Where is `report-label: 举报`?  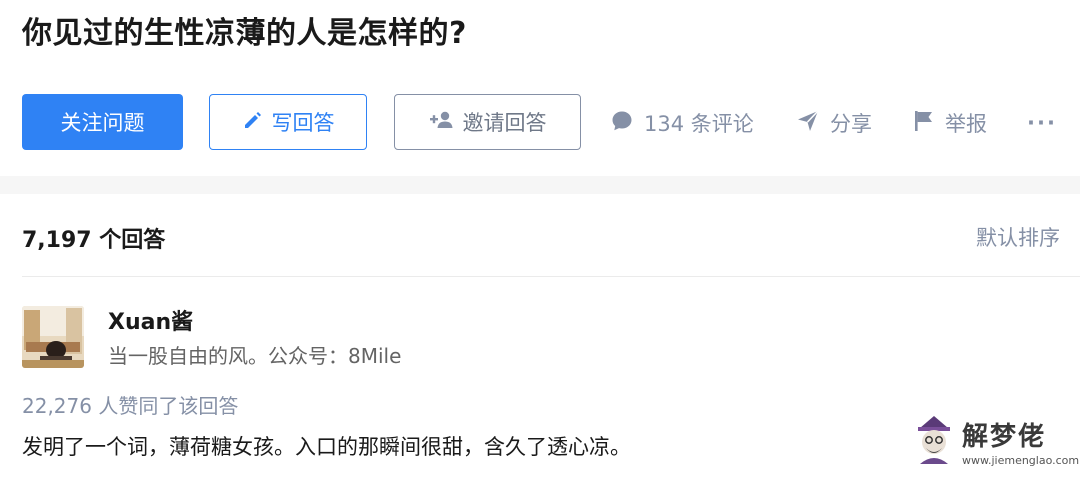 report-label: 举报 is located at coordinates (966, 124).